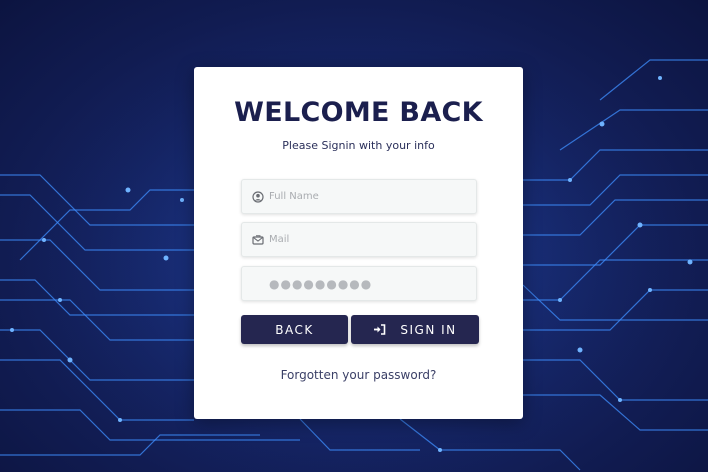 This screenshot has width=708, height=472. Describe the element at coordinates (358, 145) in the screenshot. I see `subtitle: Please Signin with your info` at that location.